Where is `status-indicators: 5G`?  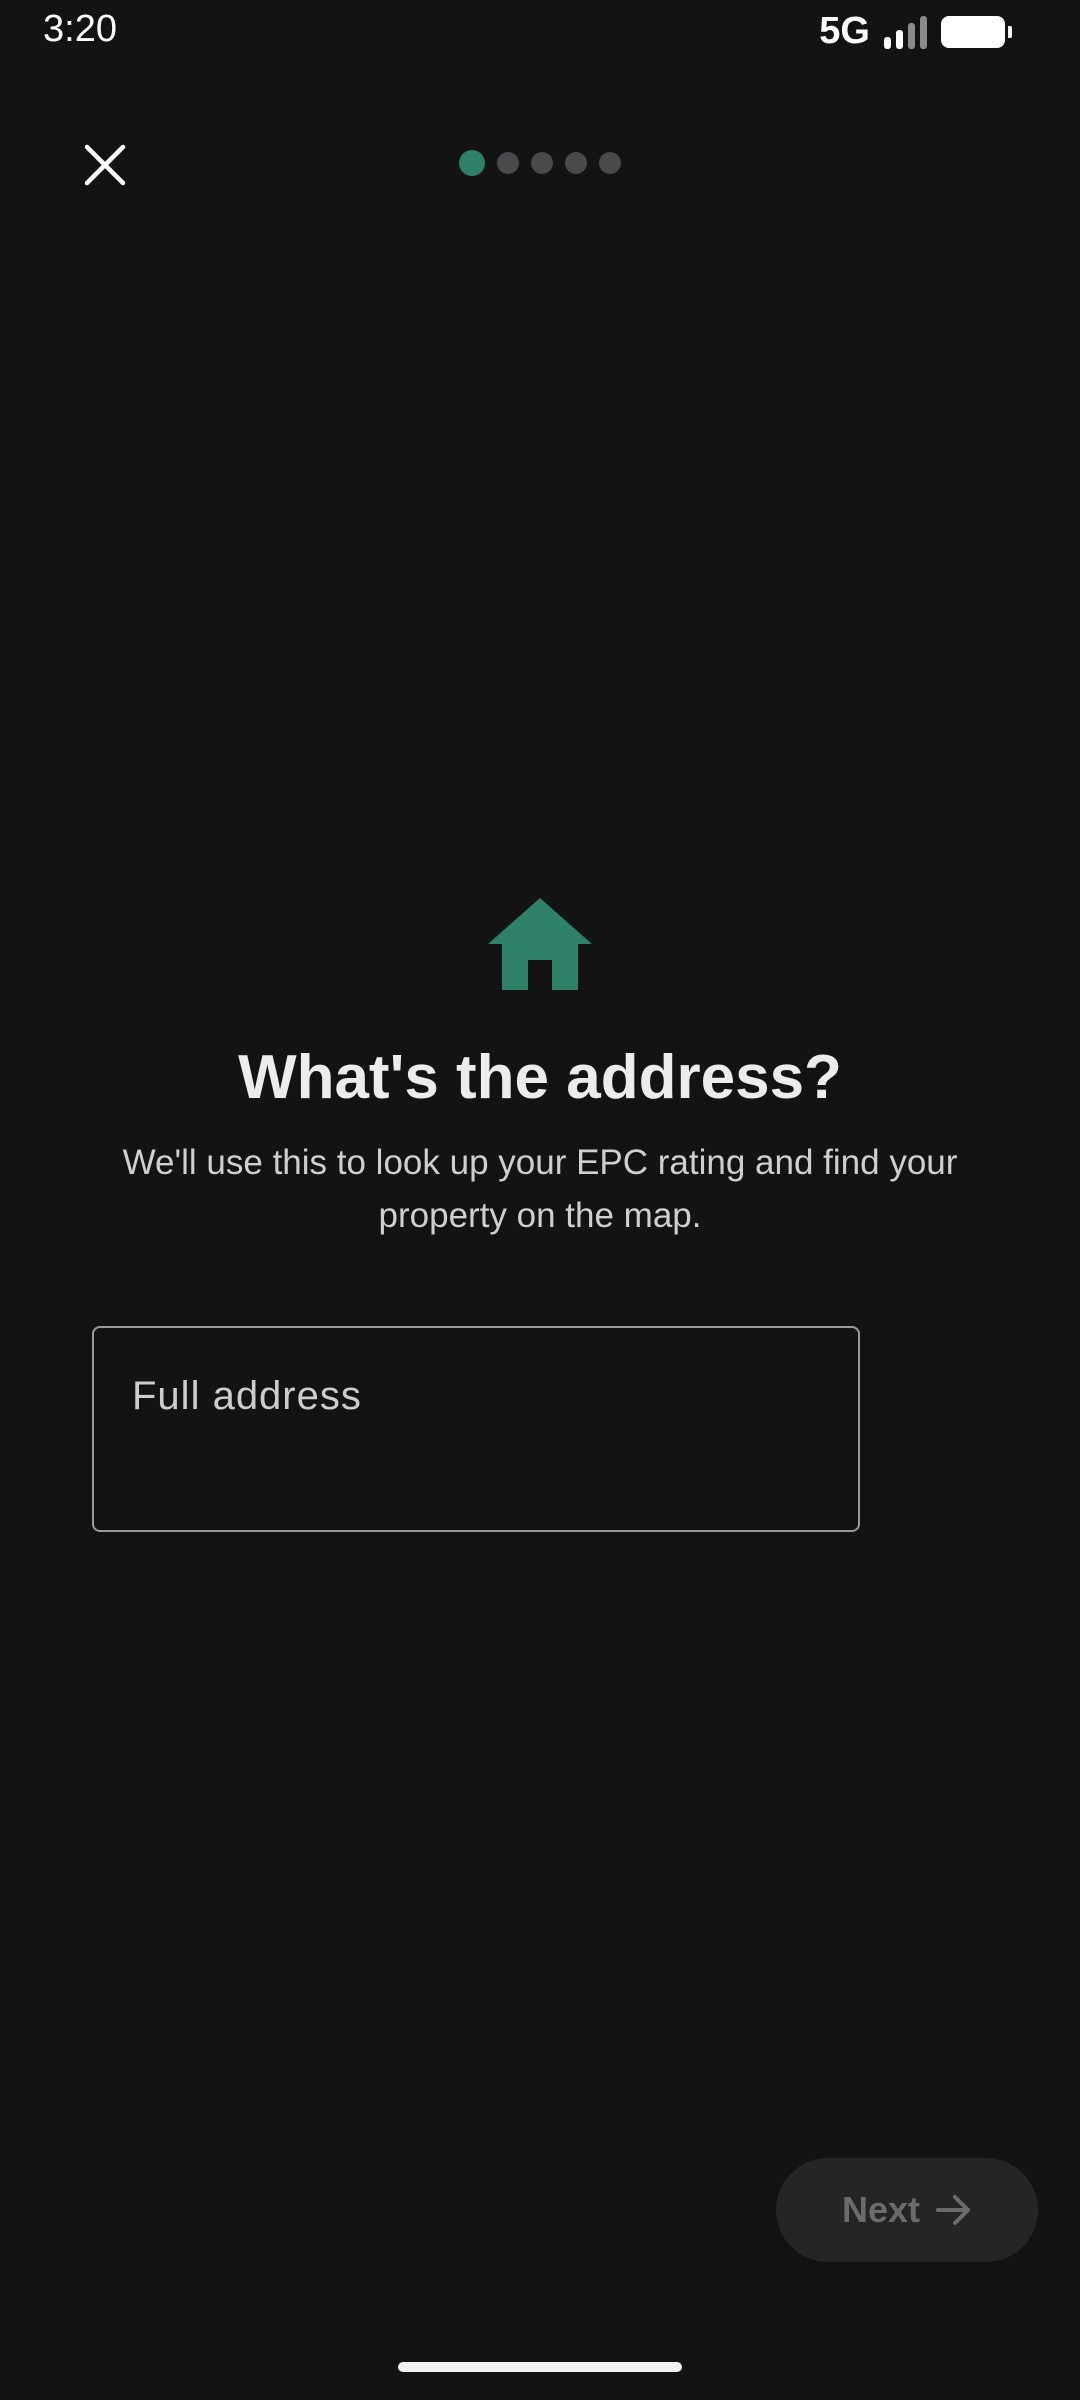
status-indicators: 5G is located at coordinates (915, 31).